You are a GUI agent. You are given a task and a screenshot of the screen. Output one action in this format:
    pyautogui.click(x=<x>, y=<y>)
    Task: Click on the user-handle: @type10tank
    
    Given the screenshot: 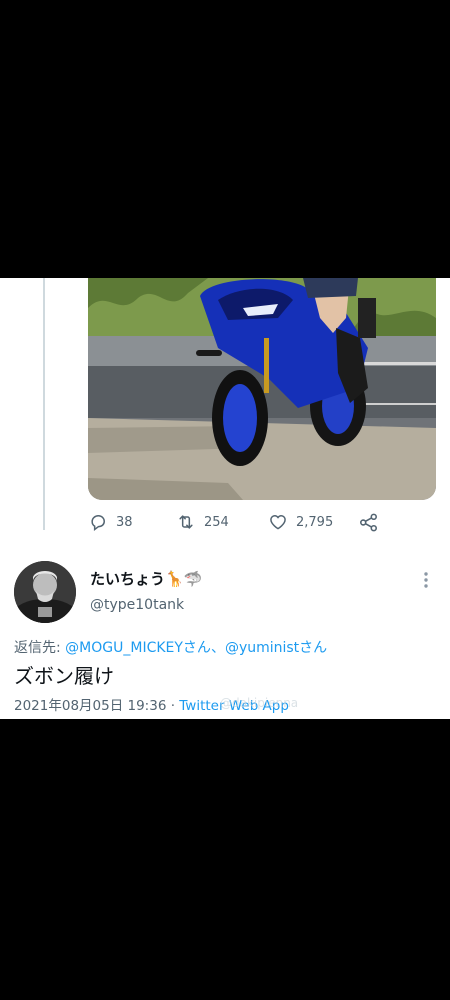 What is the action you would take?
    pyautogui.click(x=137, y=605)
    